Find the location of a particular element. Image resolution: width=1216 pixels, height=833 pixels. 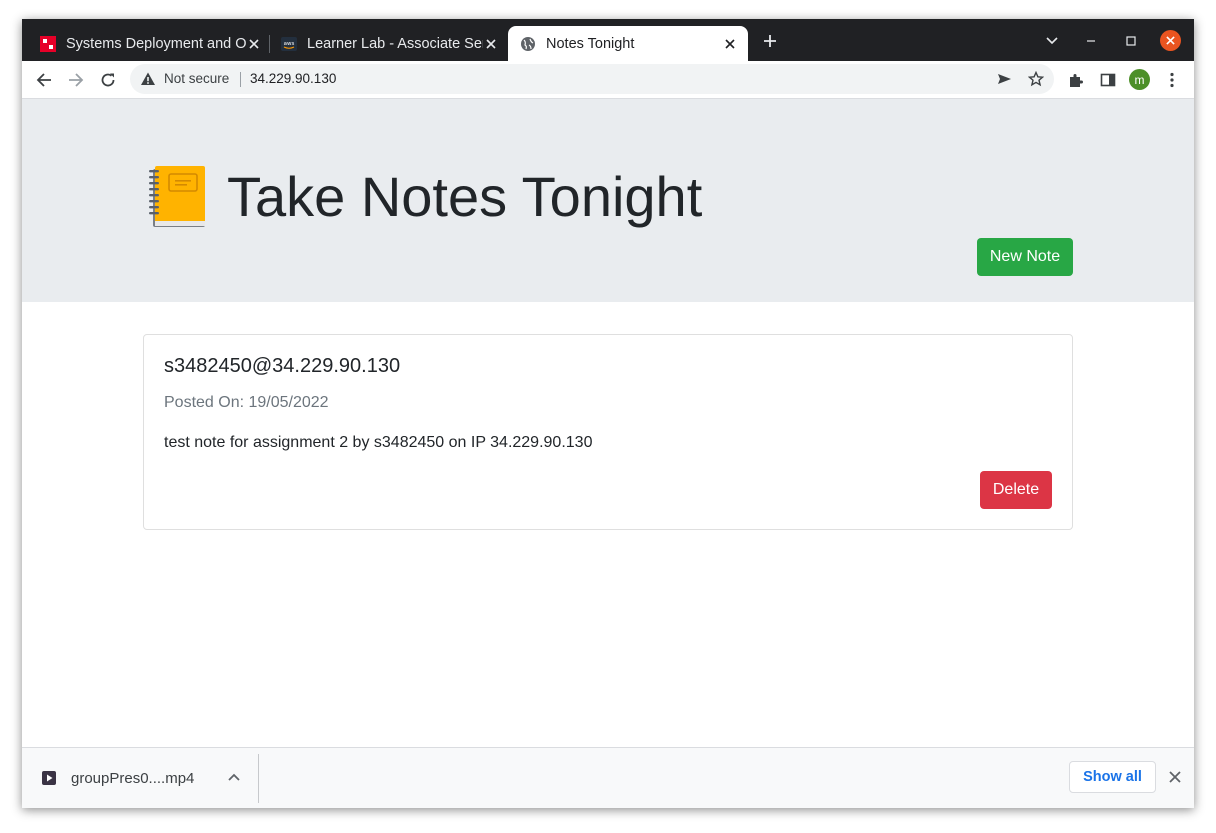

maximize-button is located at coordinates (1131, 41).